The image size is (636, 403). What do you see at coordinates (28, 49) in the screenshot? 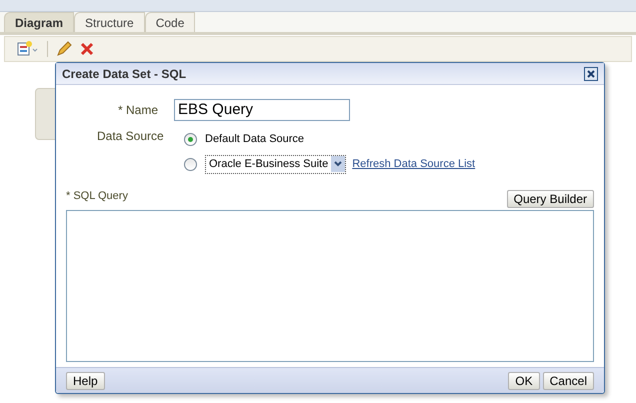
I see `new-dataset-icon` at bounding box center [28, 49].